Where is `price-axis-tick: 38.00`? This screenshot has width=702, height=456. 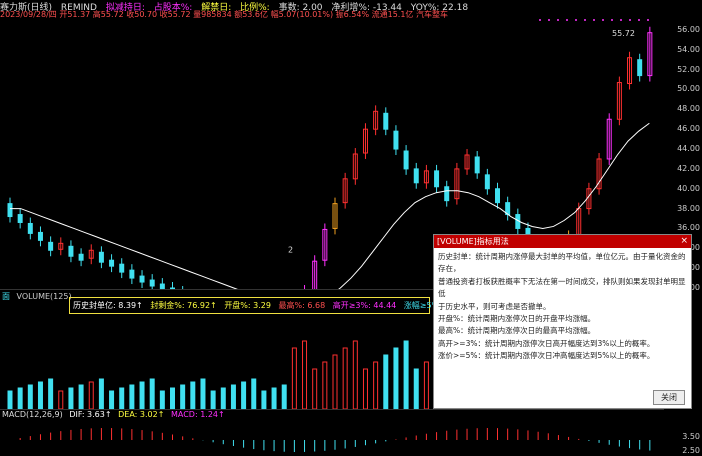
price-axis-tick: 38.00 is located at coordinates (688, 208).